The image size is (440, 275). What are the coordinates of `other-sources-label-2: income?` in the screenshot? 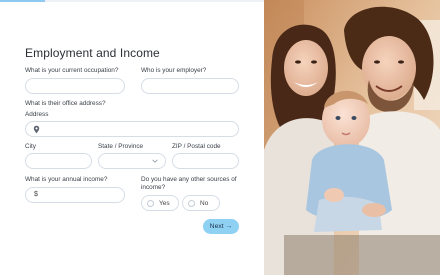 It's located at (153, 187).